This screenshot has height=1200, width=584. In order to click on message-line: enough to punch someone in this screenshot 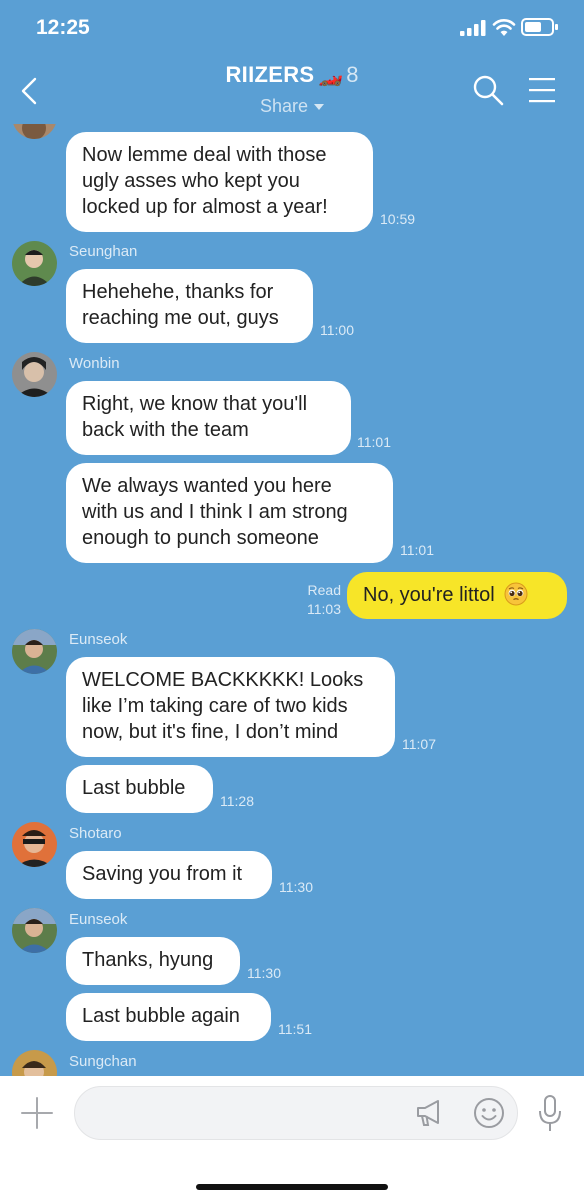, I will do `click(200, 538)`.